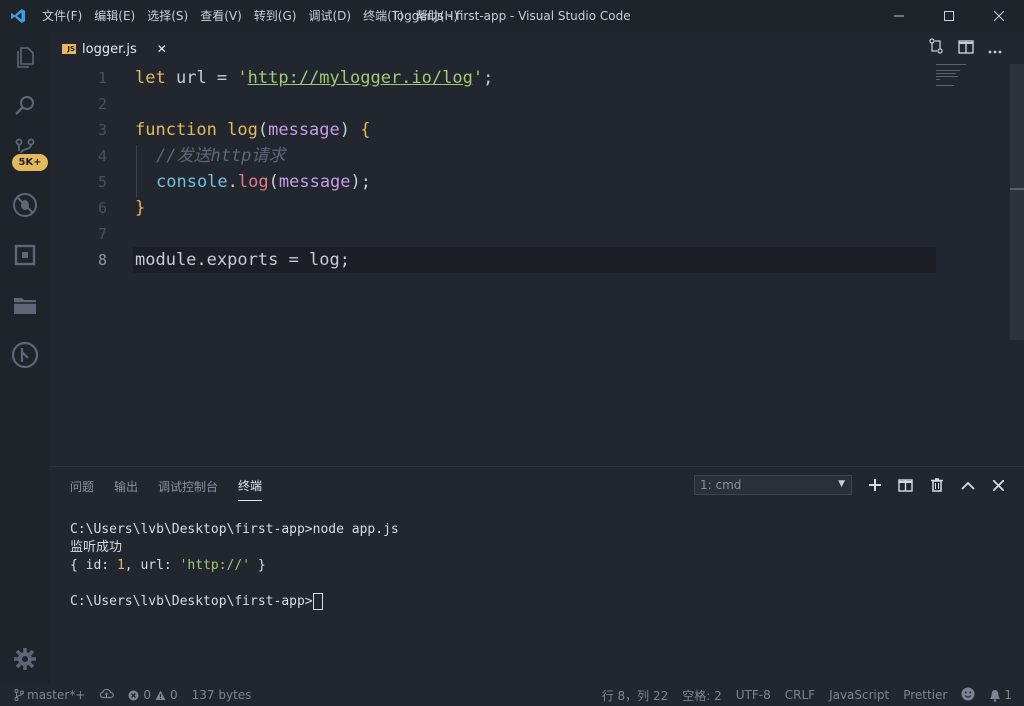 The height and width of the screenshot is (706, 1024). I want to click on code-line-1: let url = 'http://mylogger.io/log';, so click(314, 78).